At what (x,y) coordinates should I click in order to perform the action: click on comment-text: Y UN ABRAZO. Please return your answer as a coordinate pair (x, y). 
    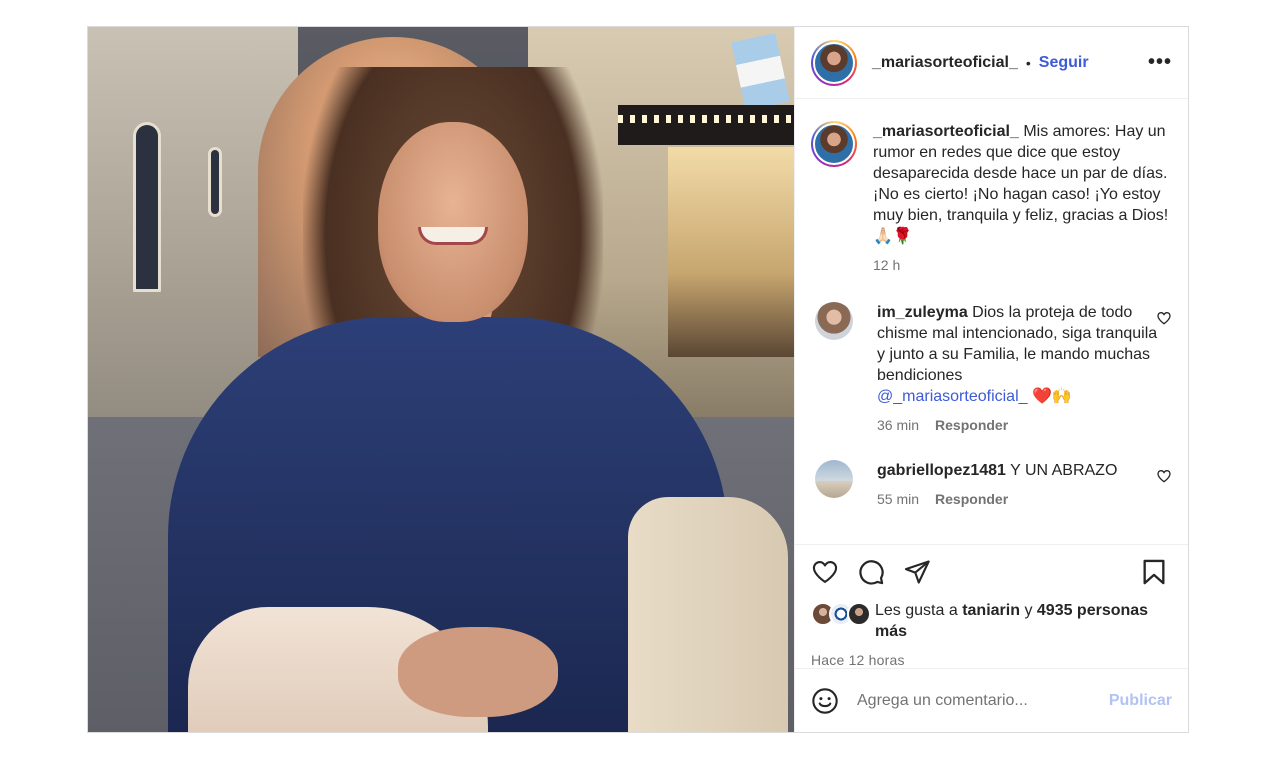
    Looking at the image, I should click on (1064, 470).